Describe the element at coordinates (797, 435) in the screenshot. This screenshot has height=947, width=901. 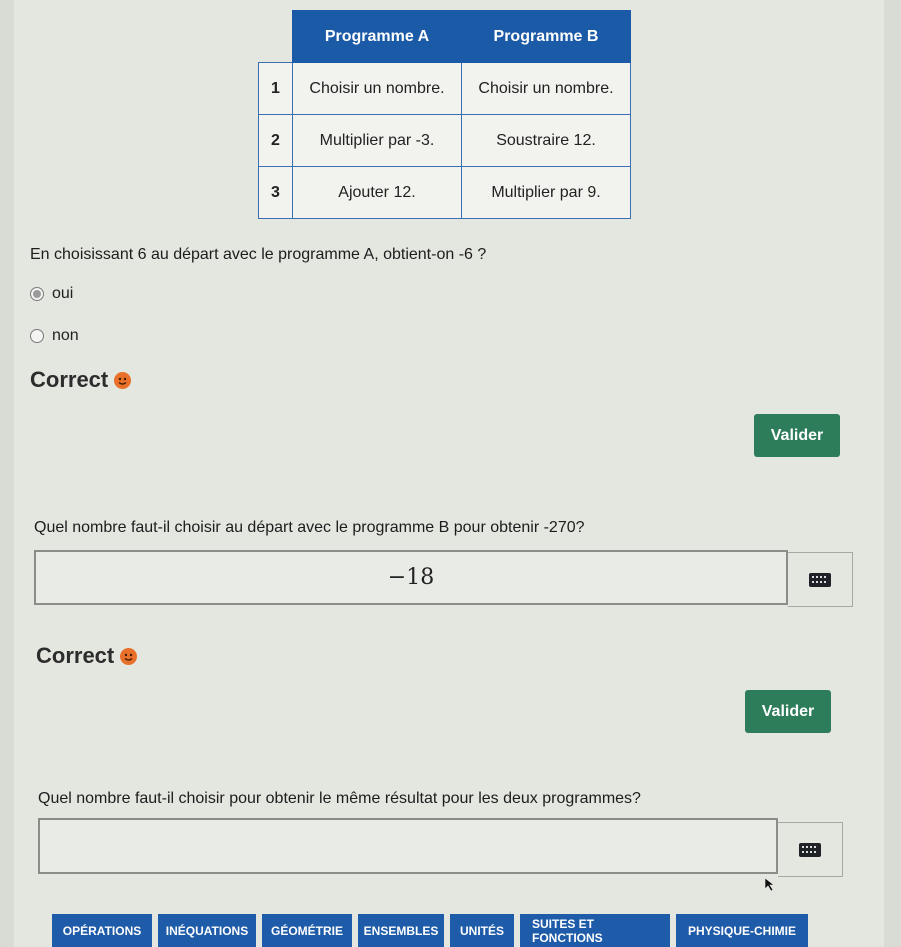
I see `valider-button-1: Valider` at that location.